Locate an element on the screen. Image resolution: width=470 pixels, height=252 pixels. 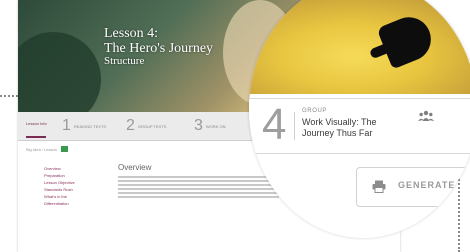
lesson-title-line3: Structure is located at coordinates (124, 61).